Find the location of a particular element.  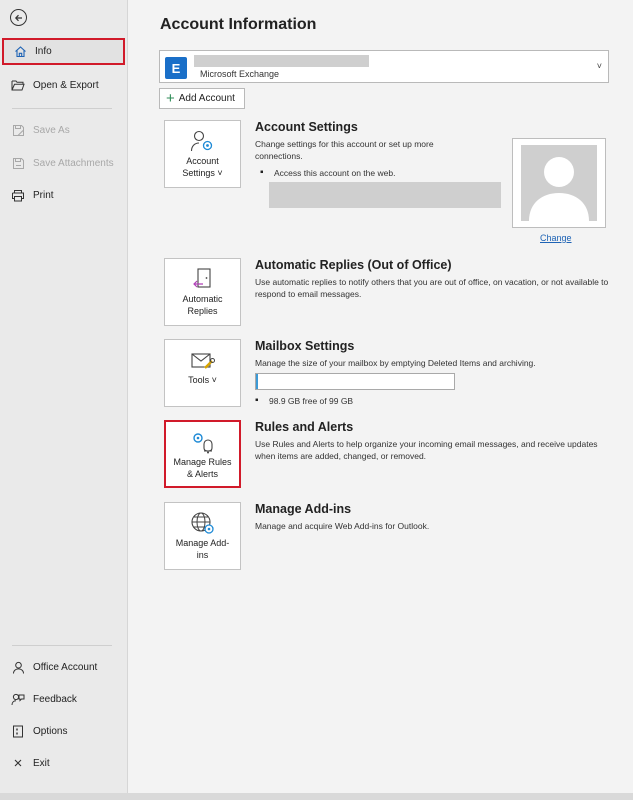

add-account-label: Add Account is located at coordinates (206, 98).